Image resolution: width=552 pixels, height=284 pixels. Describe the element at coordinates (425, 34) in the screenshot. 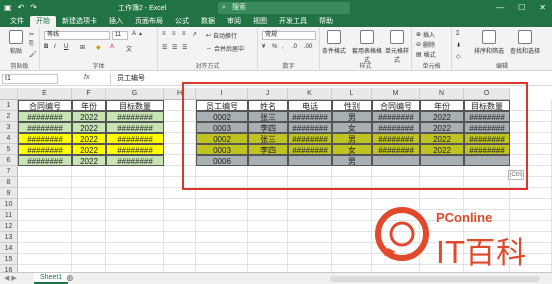

I see `insert-cells-button: ⊕ 插入` at that location.